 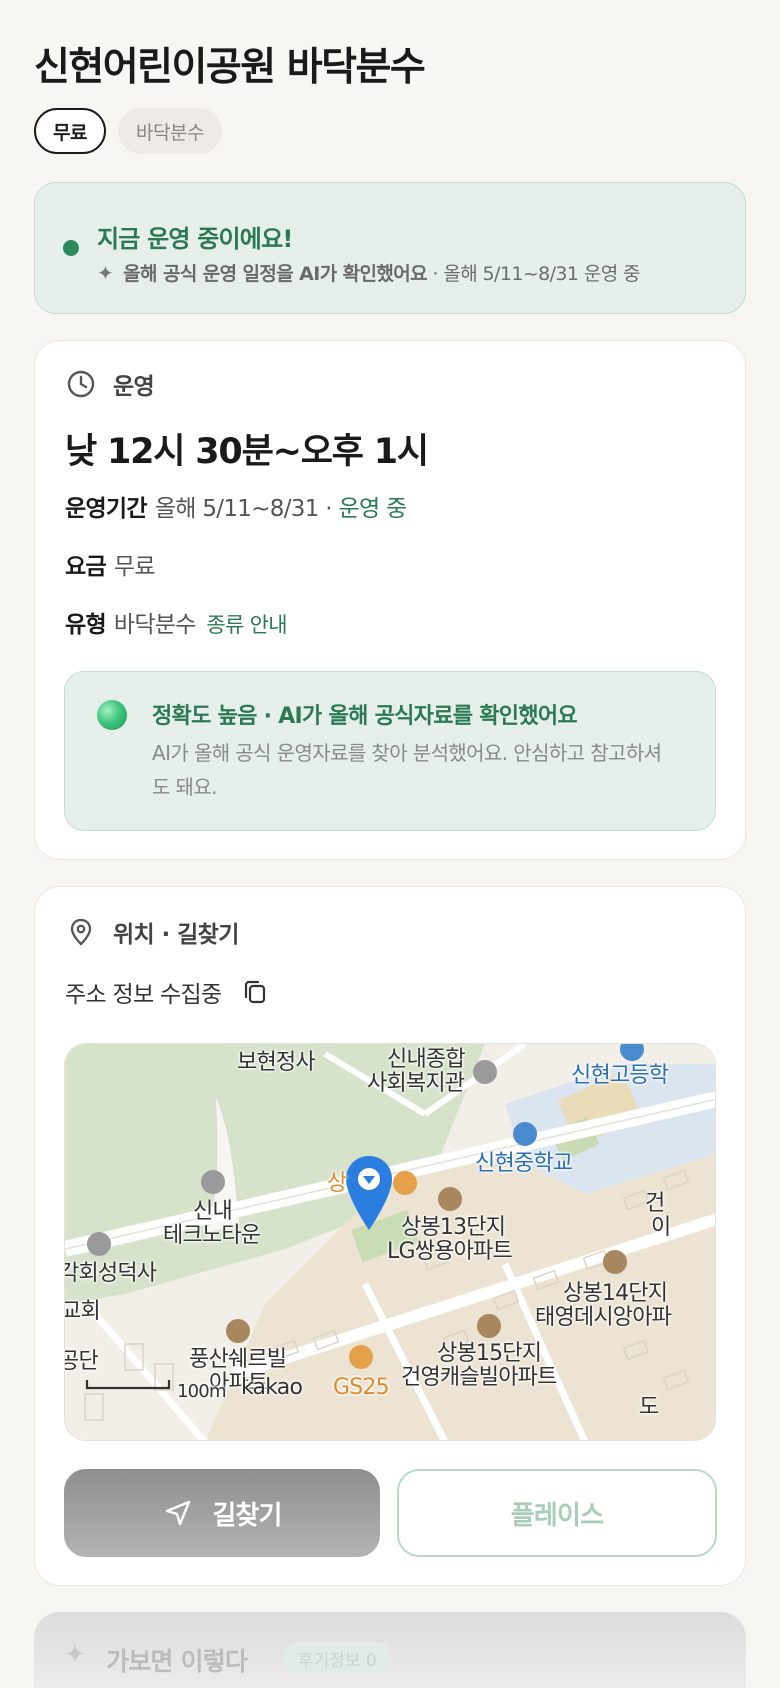 What do you see at coordinates (275, 274) in the screenshot?
I see `status-ai-note: 올해 공식 운영 일정을 AI가 확인했어요` at bounding box center [275, 274].